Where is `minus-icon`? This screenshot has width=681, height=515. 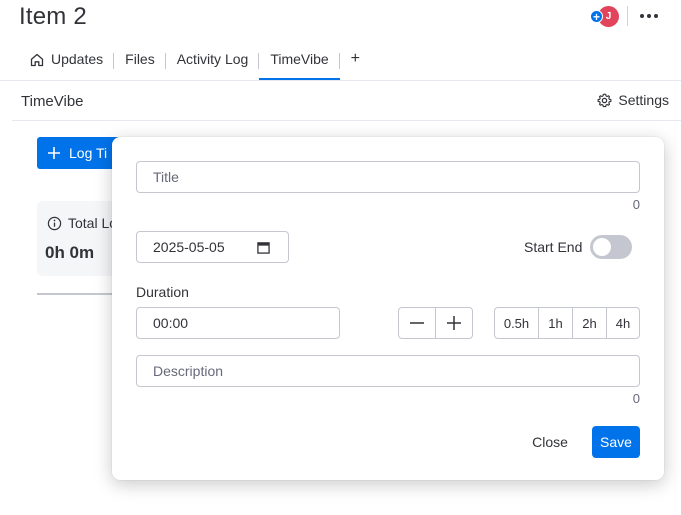
minus-icon is located at coordinates (417, 323).